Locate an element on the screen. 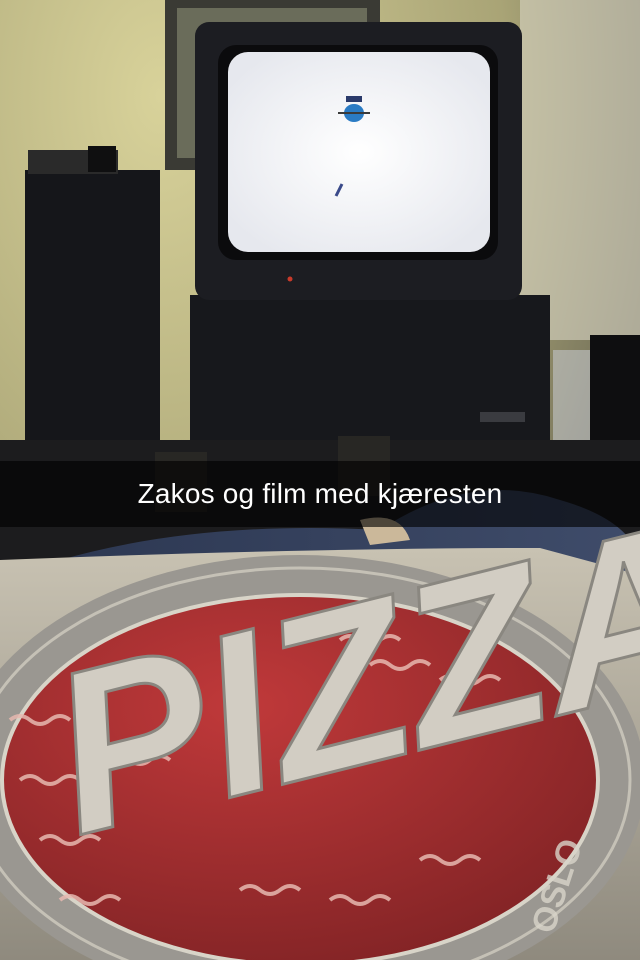 This screenshot has width=640, height=960. snap-caption: Zakos og film med kjæresten is located at coordinates (320, 493).